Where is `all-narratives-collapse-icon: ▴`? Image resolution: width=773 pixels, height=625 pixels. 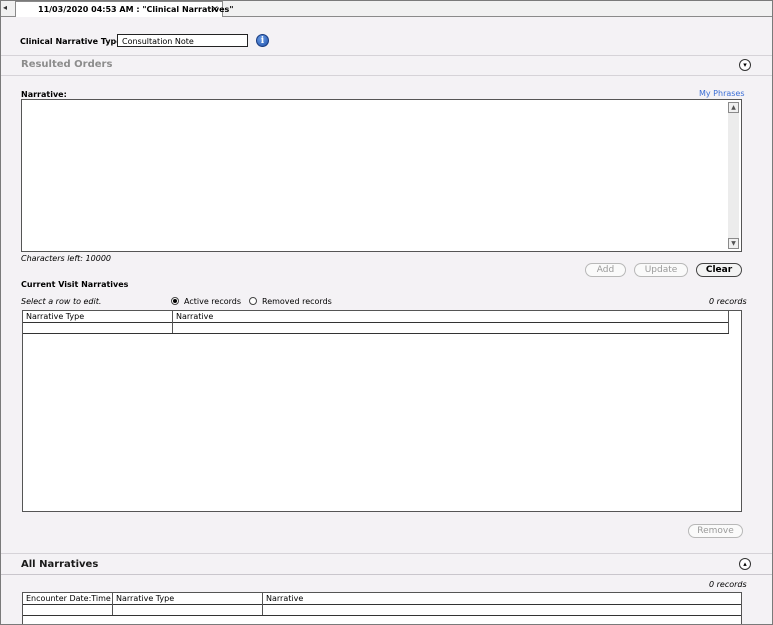
all-narratives-collapse-icon: ▴ is located at coordinates (745, 564).